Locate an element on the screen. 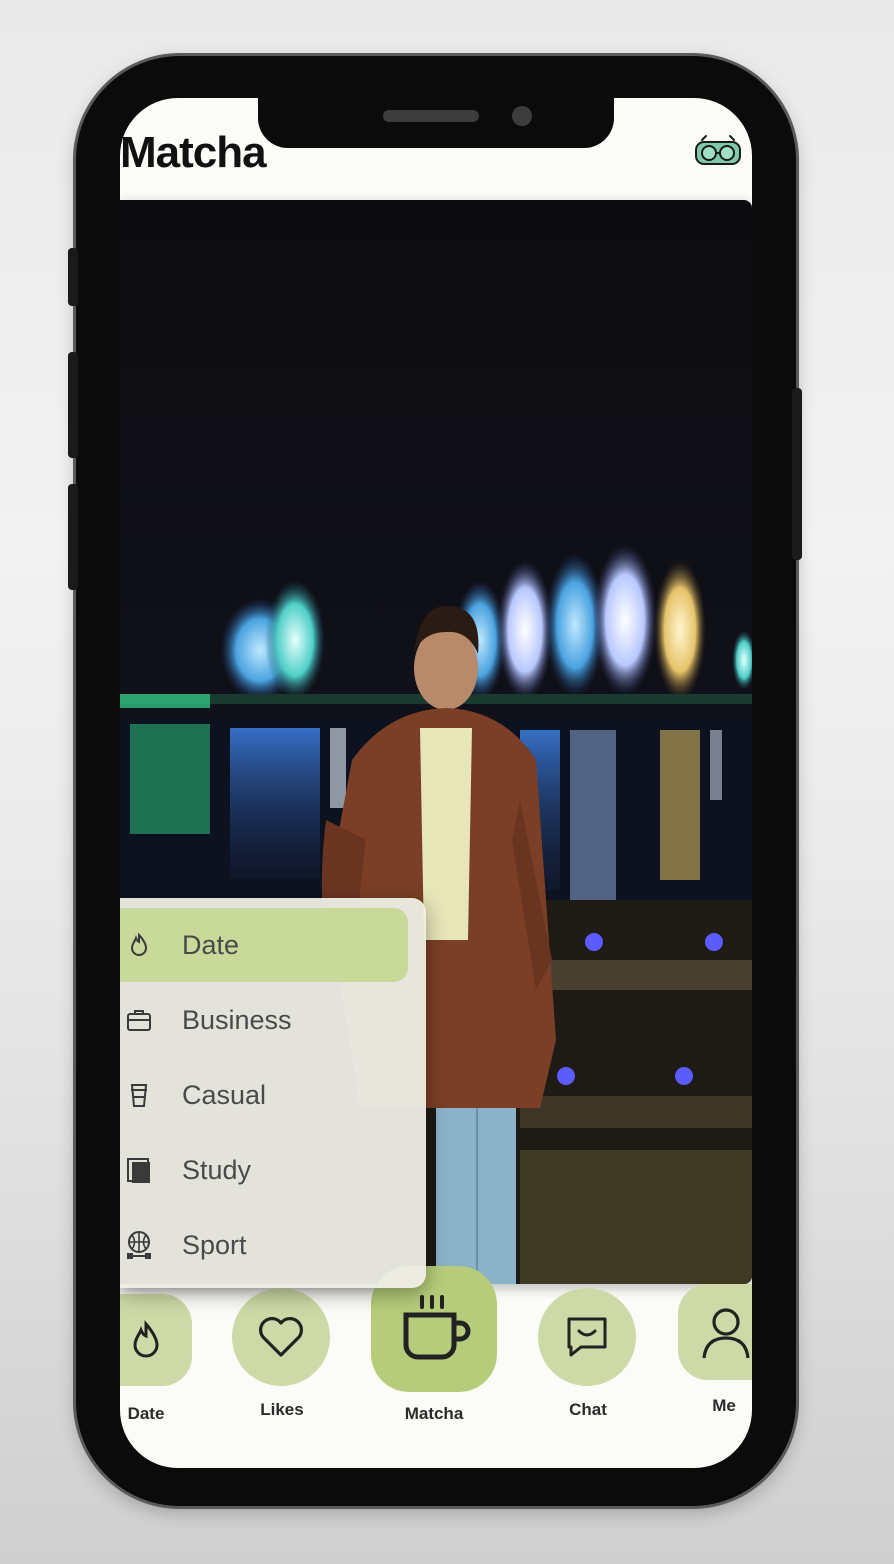 The image size is (894, 1564). heart-icon is located at coordinates (281, 1337).